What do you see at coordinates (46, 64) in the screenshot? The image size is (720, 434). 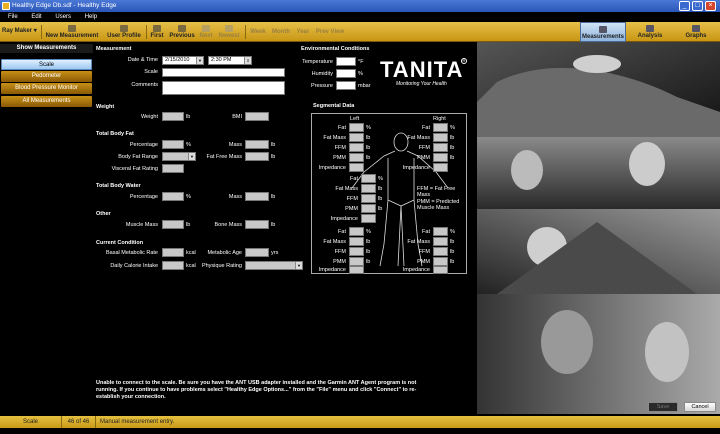 I see `sidebar-item-scale: Scale` at bounding box center [46, 64].